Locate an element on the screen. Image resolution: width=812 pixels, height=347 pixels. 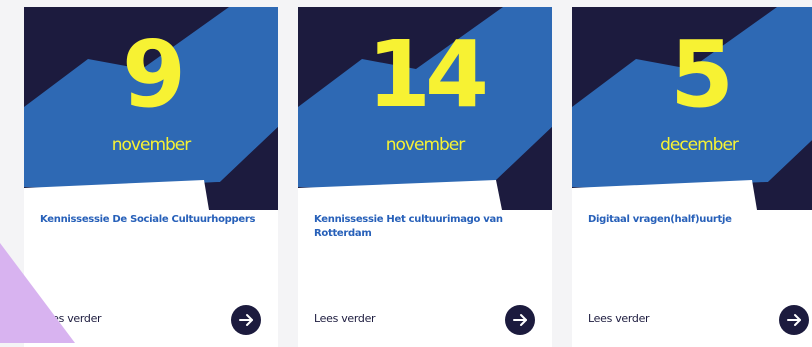
event-title: Digitaal vragen(half)uurtje is located at coordinates (699, 220).